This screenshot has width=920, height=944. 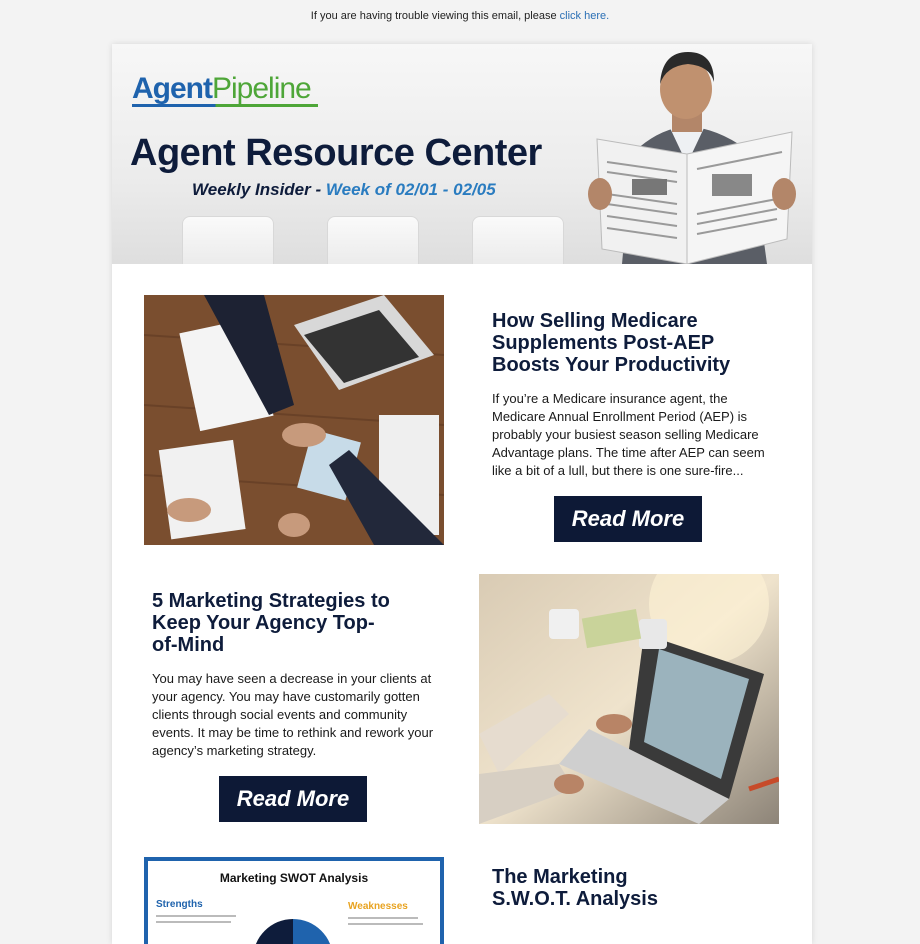 I want to click on week-range: Week of 02/01 - 02/05, so click(x=410, y=189).